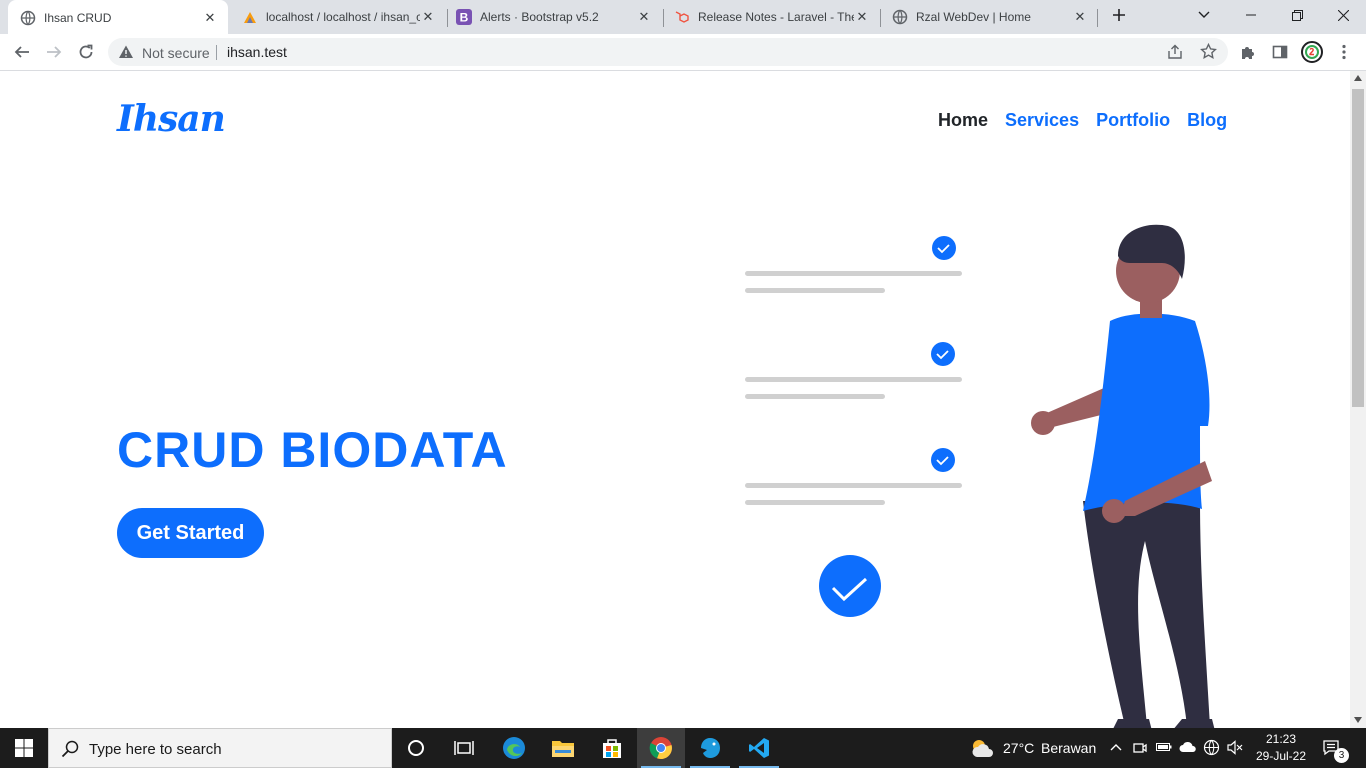 The height and width of the screenshot is (768, 1366). What do you see at coordinates (1358, 78) in the screenshot?
I see `scroll-up-icon` at bounding box center [1358, 78].